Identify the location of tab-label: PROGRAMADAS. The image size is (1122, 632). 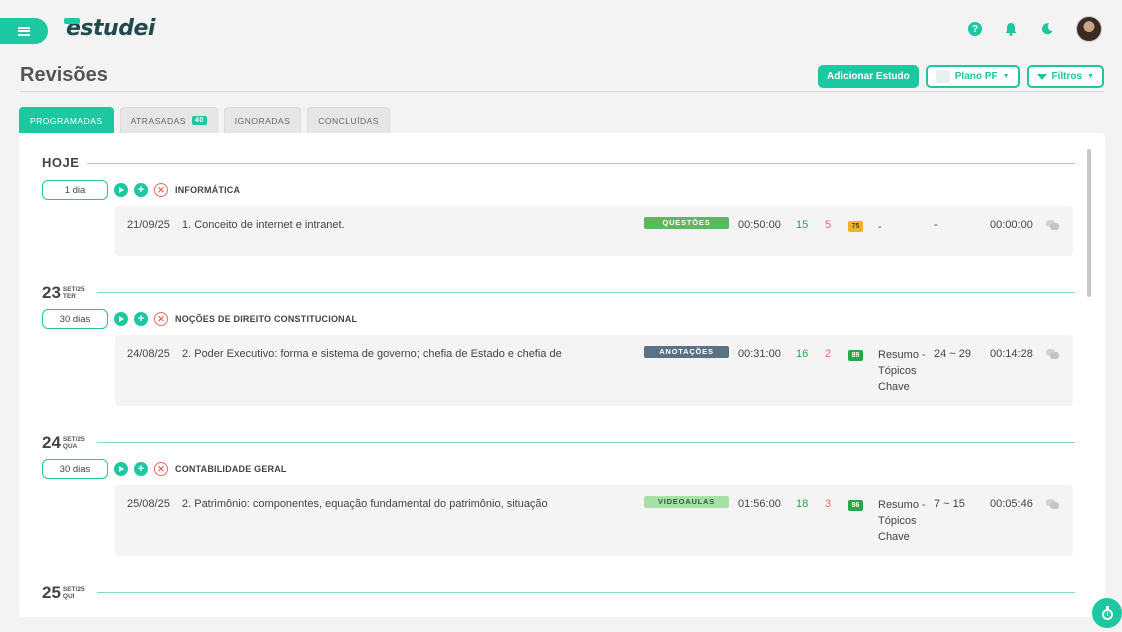
(66, 120).